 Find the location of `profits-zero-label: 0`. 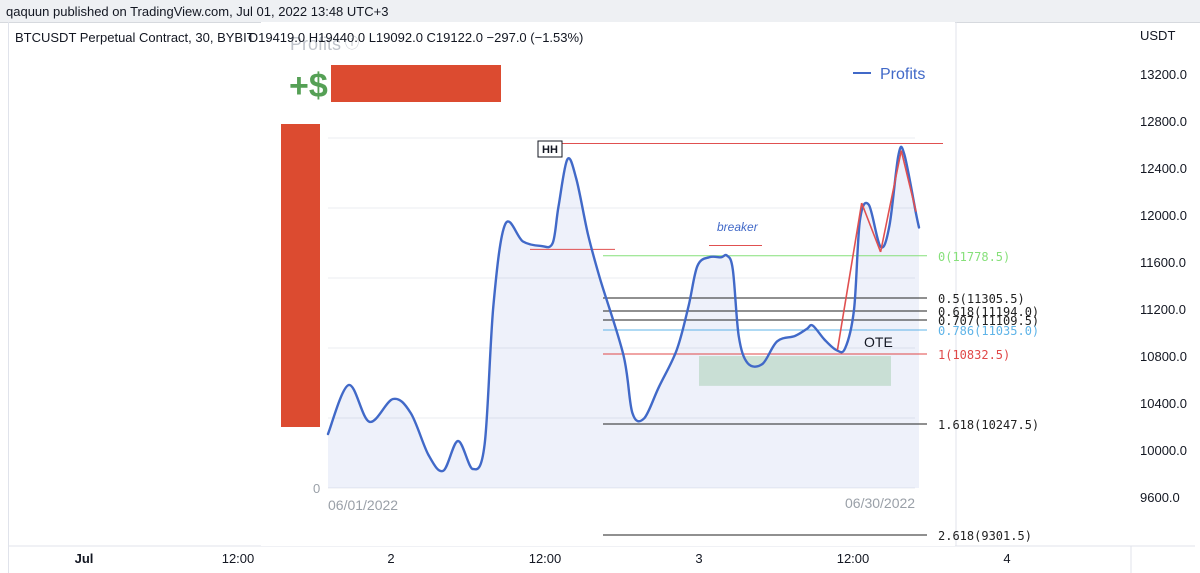

profits-zero-label: 0 is located at coordinates (316, 488).